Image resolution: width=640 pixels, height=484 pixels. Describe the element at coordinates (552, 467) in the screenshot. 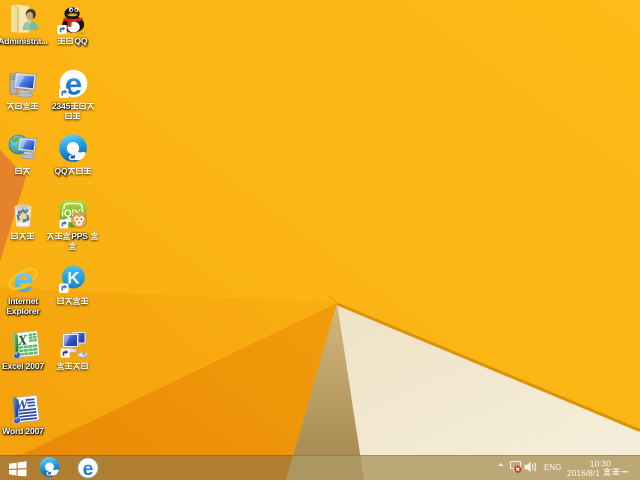

I see `svg-text: ENG` at that location.